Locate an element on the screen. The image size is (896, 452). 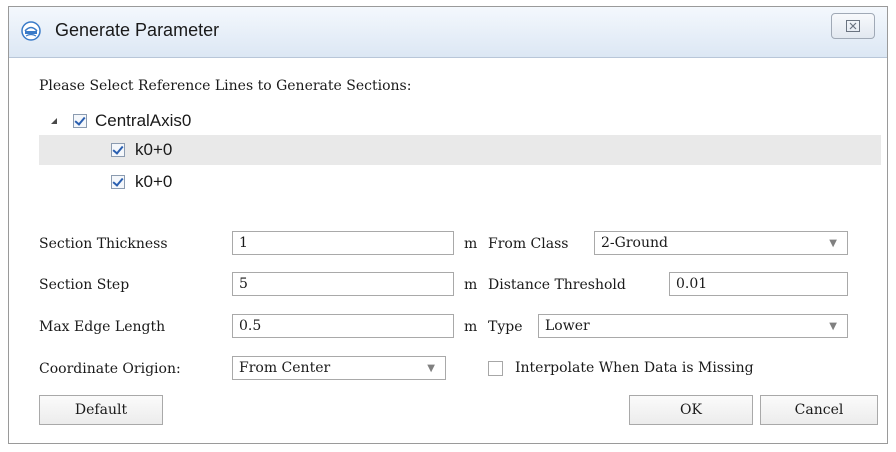
type-select: Lower ▼ is located at coordinates (693, 326).